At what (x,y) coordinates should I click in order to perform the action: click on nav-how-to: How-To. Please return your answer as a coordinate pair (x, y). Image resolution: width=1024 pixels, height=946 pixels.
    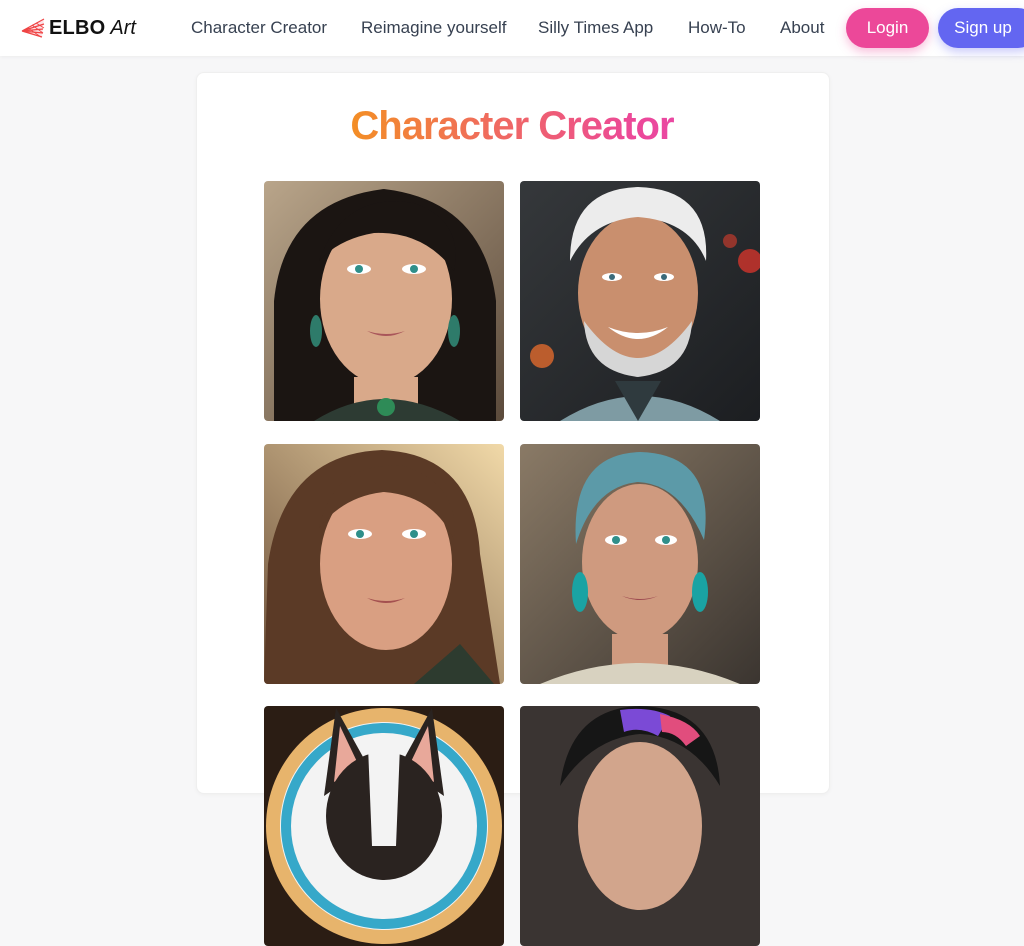
    Looking at the image, I should click on (717, 28).